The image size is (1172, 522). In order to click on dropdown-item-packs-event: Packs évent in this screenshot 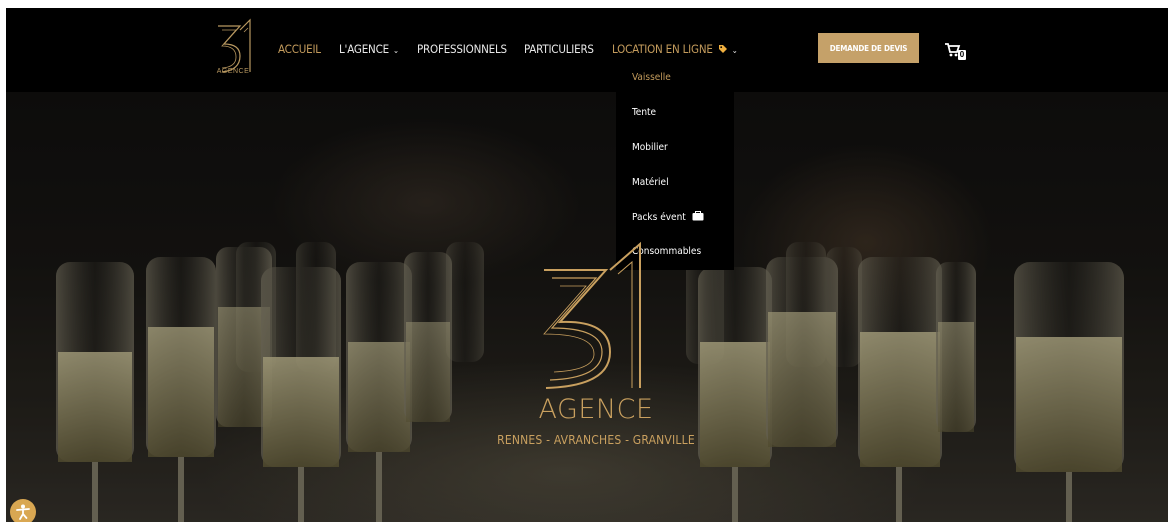, I will do `click(668, 217)`.